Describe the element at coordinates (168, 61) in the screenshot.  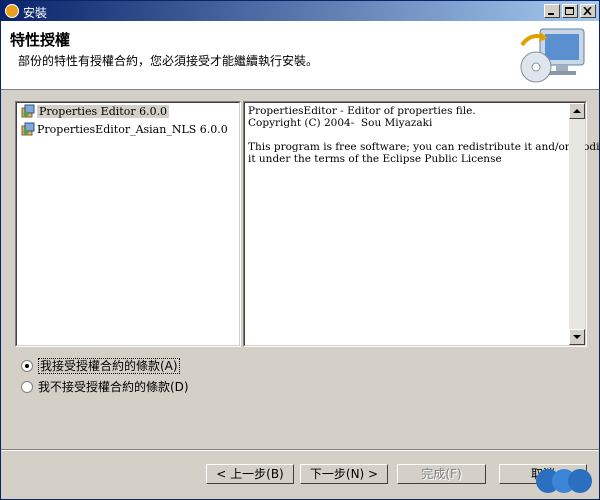
I see `page-description: 部份的特性有授權合約，您必須接受才能繼續執行安裝。` at that location.